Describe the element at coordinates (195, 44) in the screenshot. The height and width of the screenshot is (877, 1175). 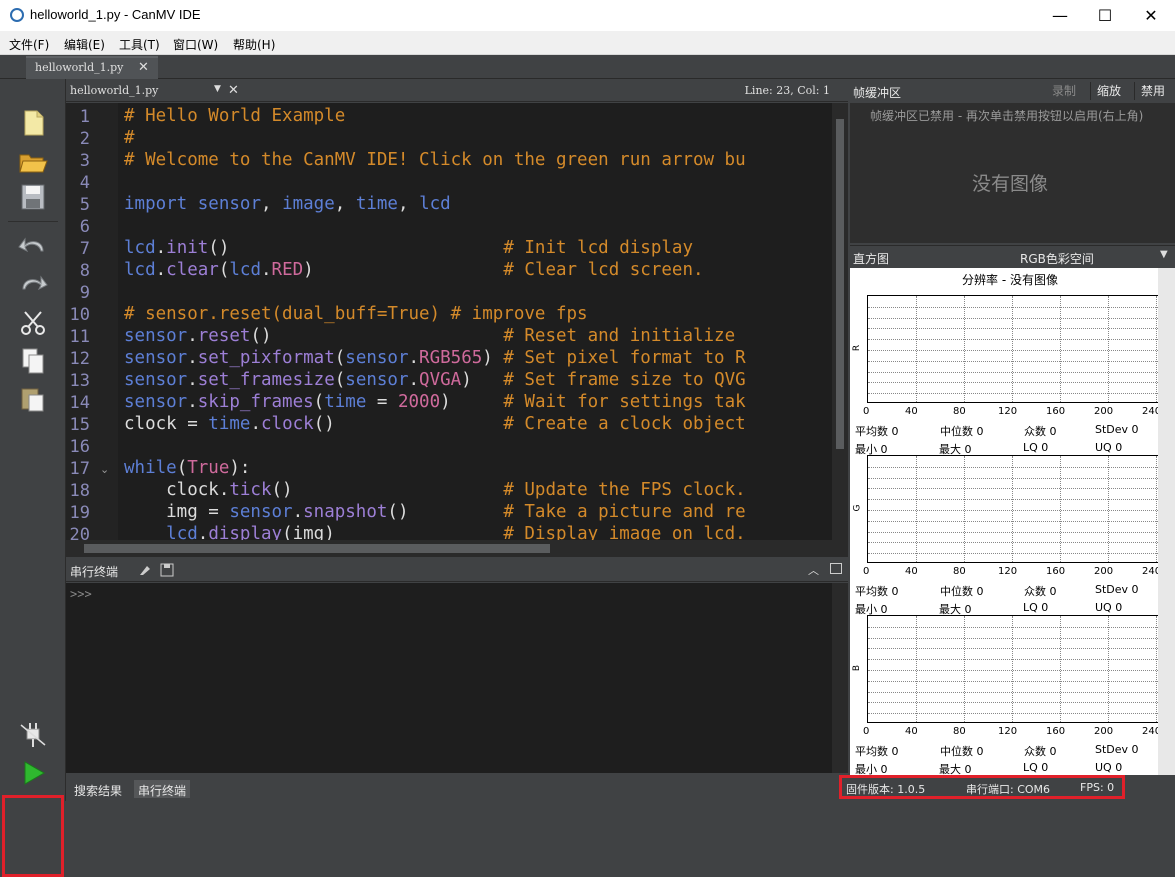
I see `menu-window: 窗口(W)` at that location.